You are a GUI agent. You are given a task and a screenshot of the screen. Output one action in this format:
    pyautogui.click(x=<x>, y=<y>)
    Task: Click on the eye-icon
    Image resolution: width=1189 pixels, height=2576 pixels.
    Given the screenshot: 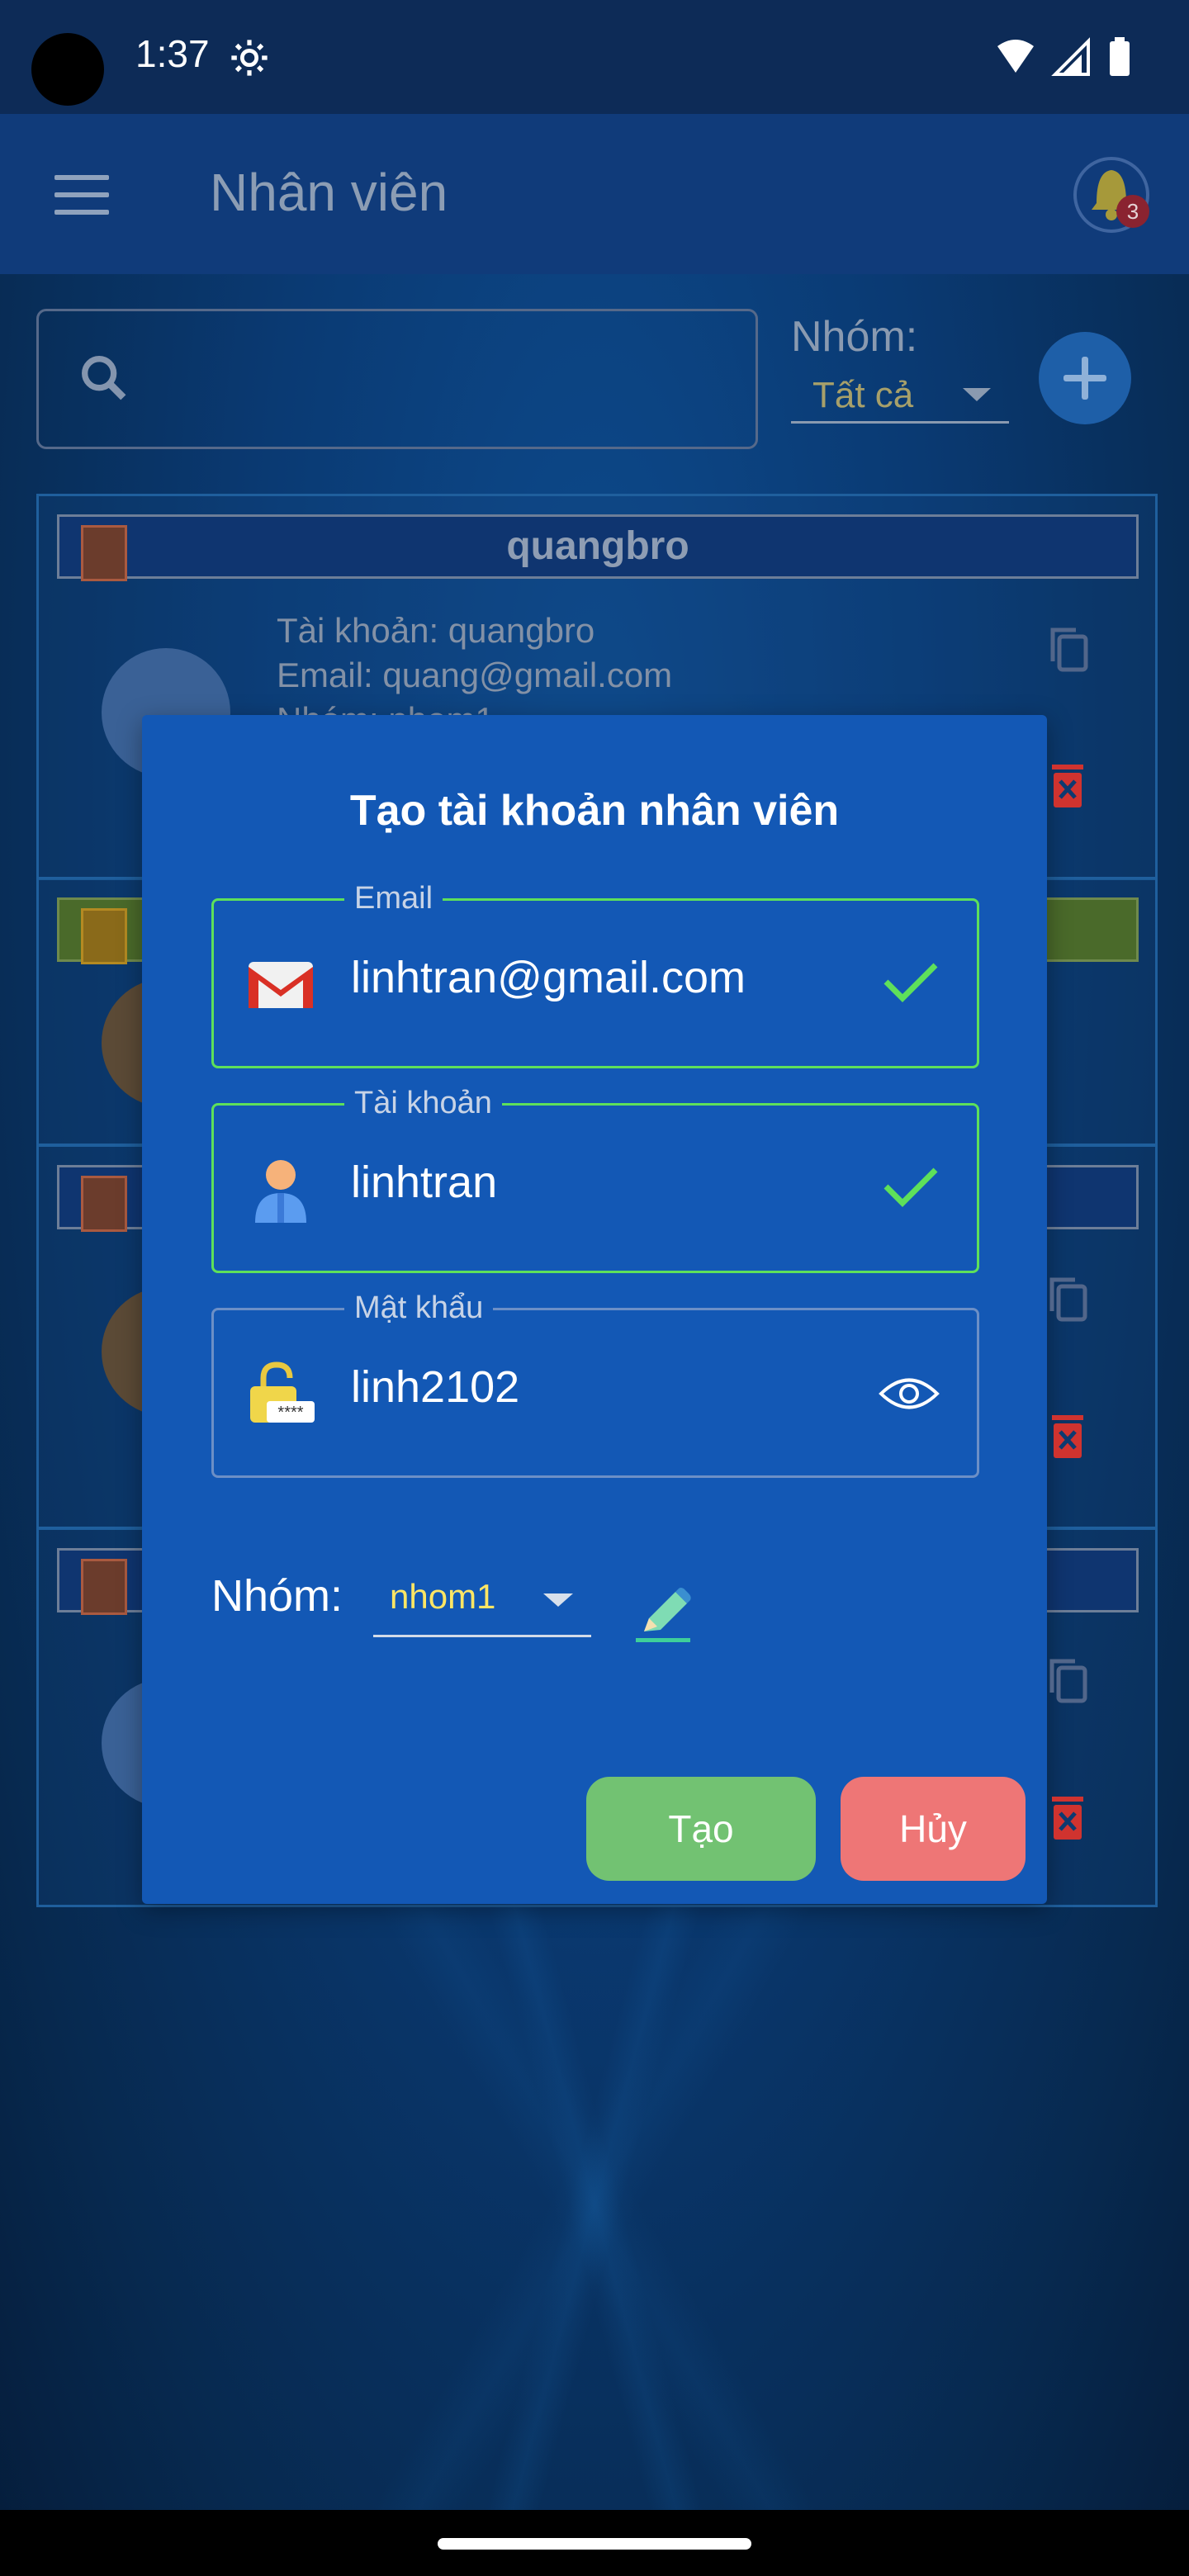 What is the action you would take?
    pyautogui.click(x=909, y=1393)
    